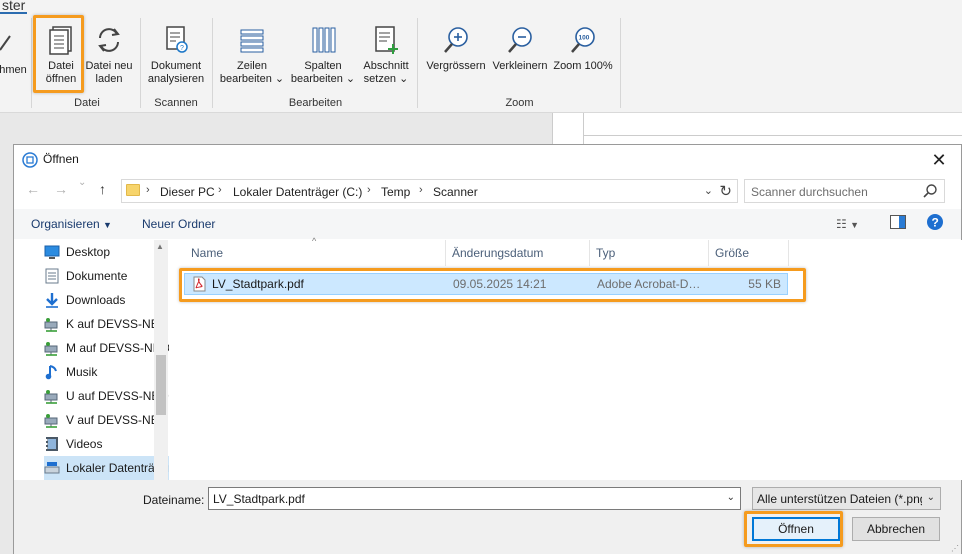 The width and height of the screenshot is (962, 554). What do you see at coordinates (474, 498) in the screenshot?
I see `filename-input: LV_Stadtpark.pdf ⌄` at bounding box center [474, 498].